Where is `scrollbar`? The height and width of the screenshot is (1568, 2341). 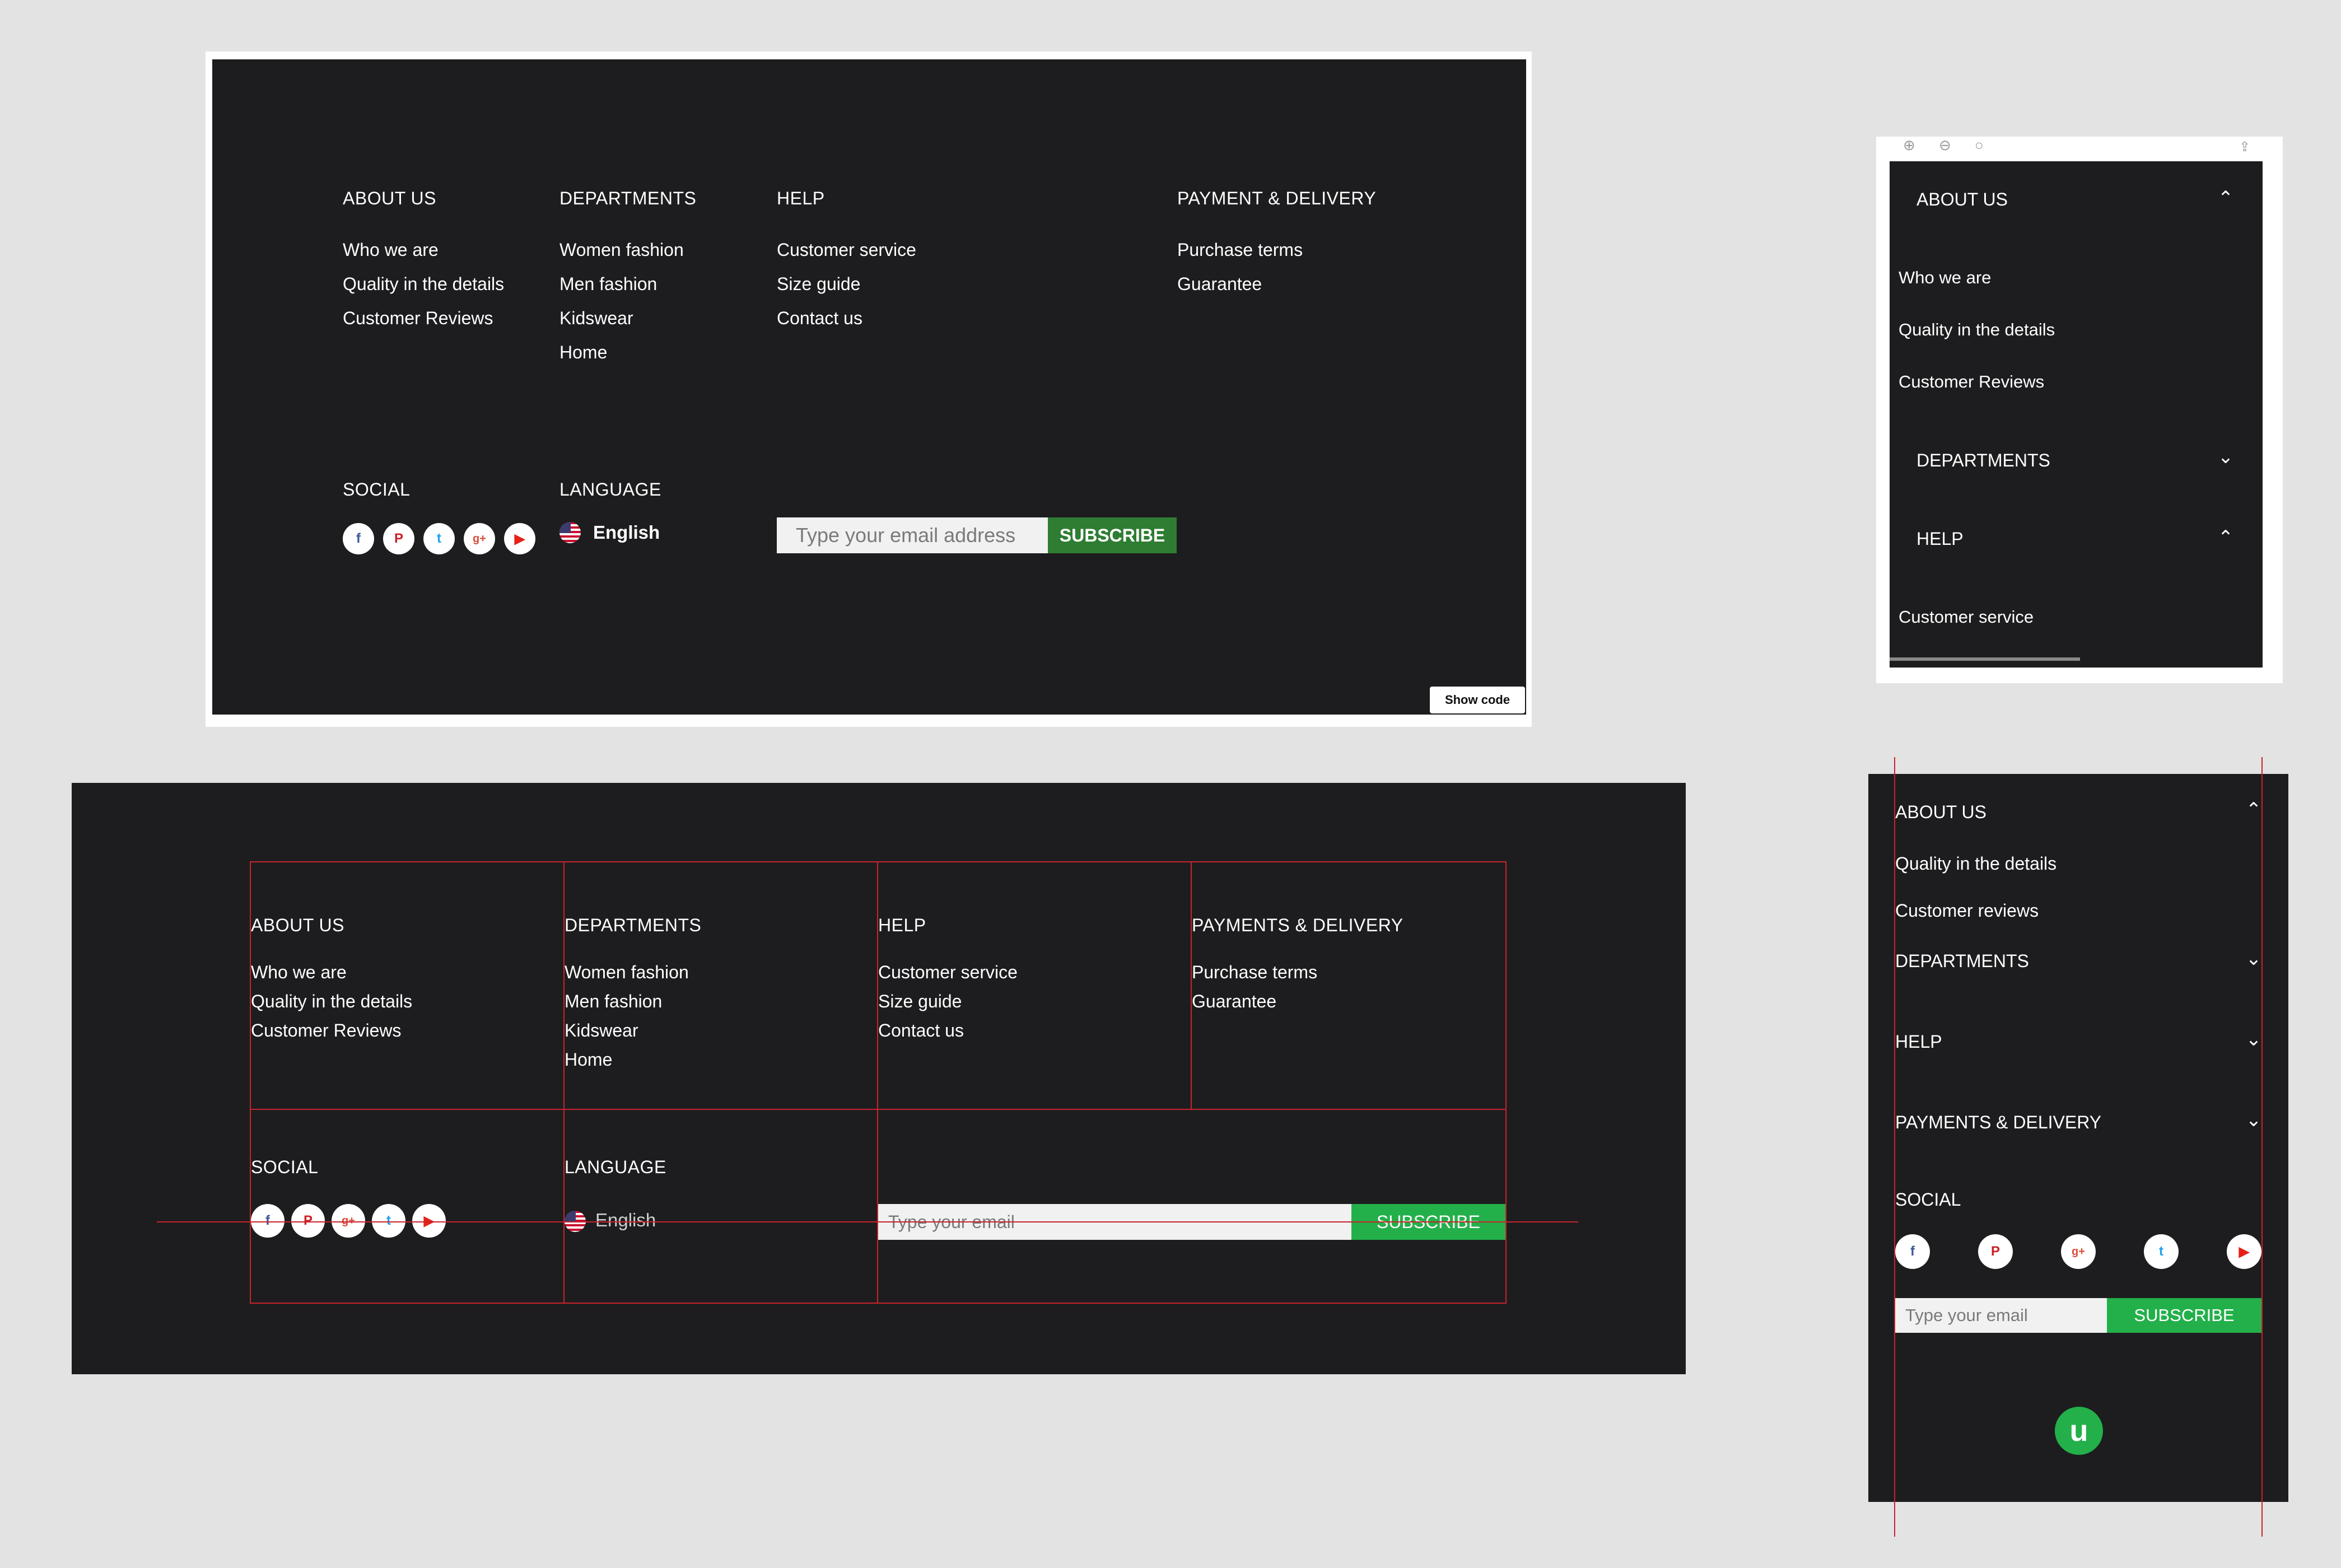
scrollbar is located at coordinates (1985, 659).